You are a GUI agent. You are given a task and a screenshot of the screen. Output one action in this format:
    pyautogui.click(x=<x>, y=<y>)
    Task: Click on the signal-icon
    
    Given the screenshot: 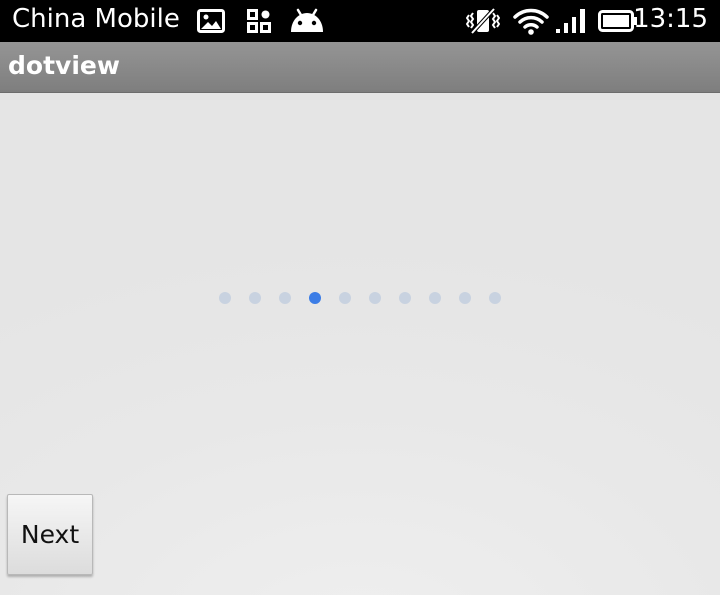 What is the action you would take?
    pyautogui.click(x=571, y=21)
    